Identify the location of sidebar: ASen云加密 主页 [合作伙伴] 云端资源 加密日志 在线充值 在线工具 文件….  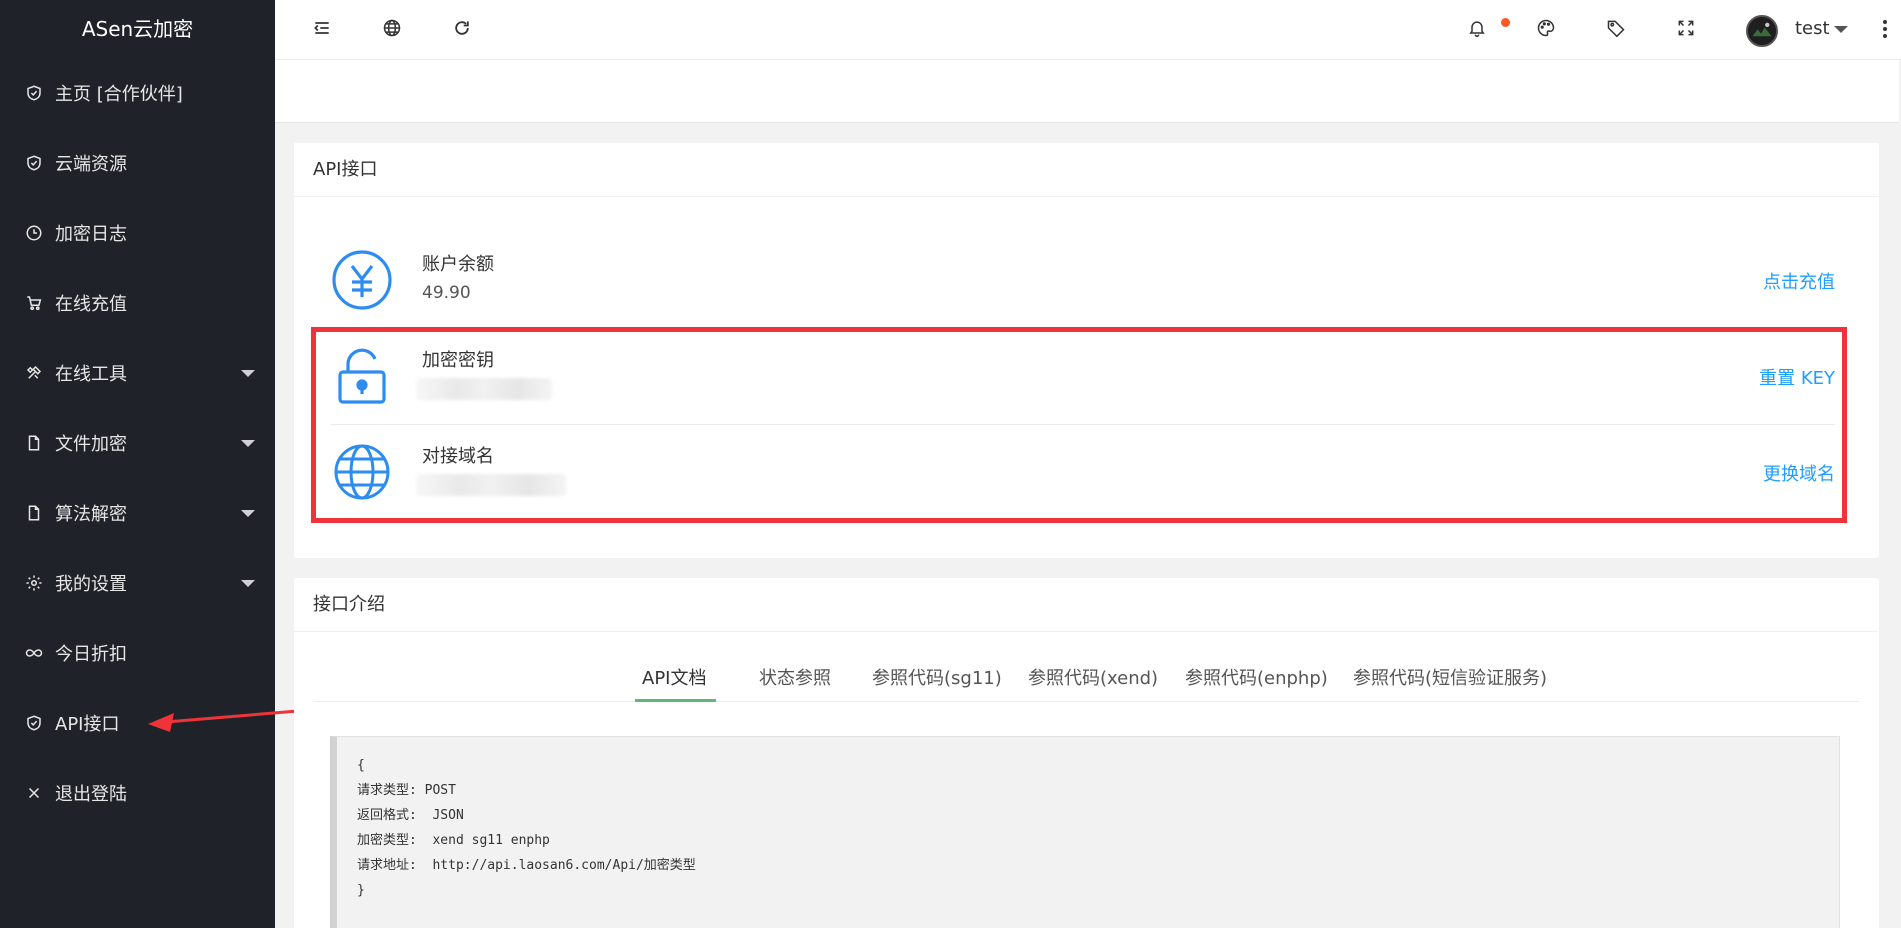
(137, 464).